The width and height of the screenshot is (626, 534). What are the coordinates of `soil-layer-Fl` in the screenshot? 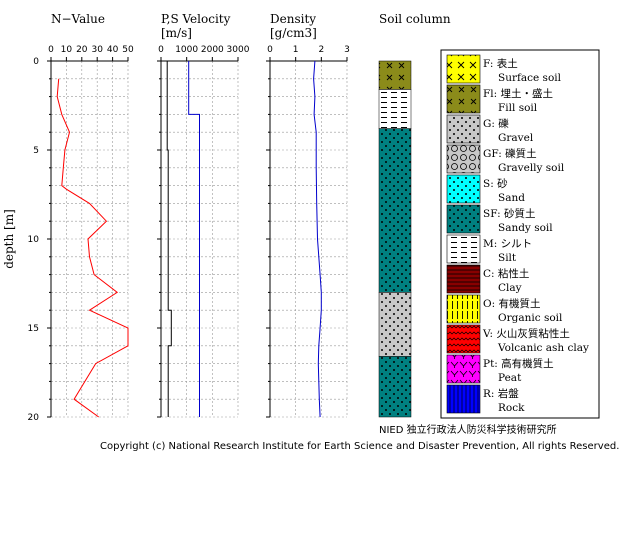 It's located at (395, 75).